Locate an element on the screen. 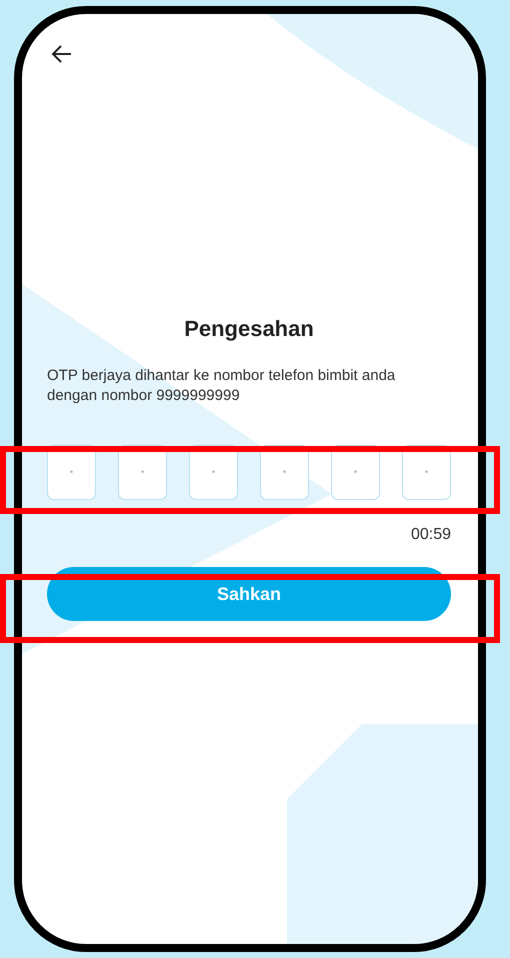 The width and height of the screenshot is (510, 958). otp-message: OTP berjaya dihantar ke nombor telefon bimbit anda dengan nombor 9999999999 is located at coordinates (221, 386).